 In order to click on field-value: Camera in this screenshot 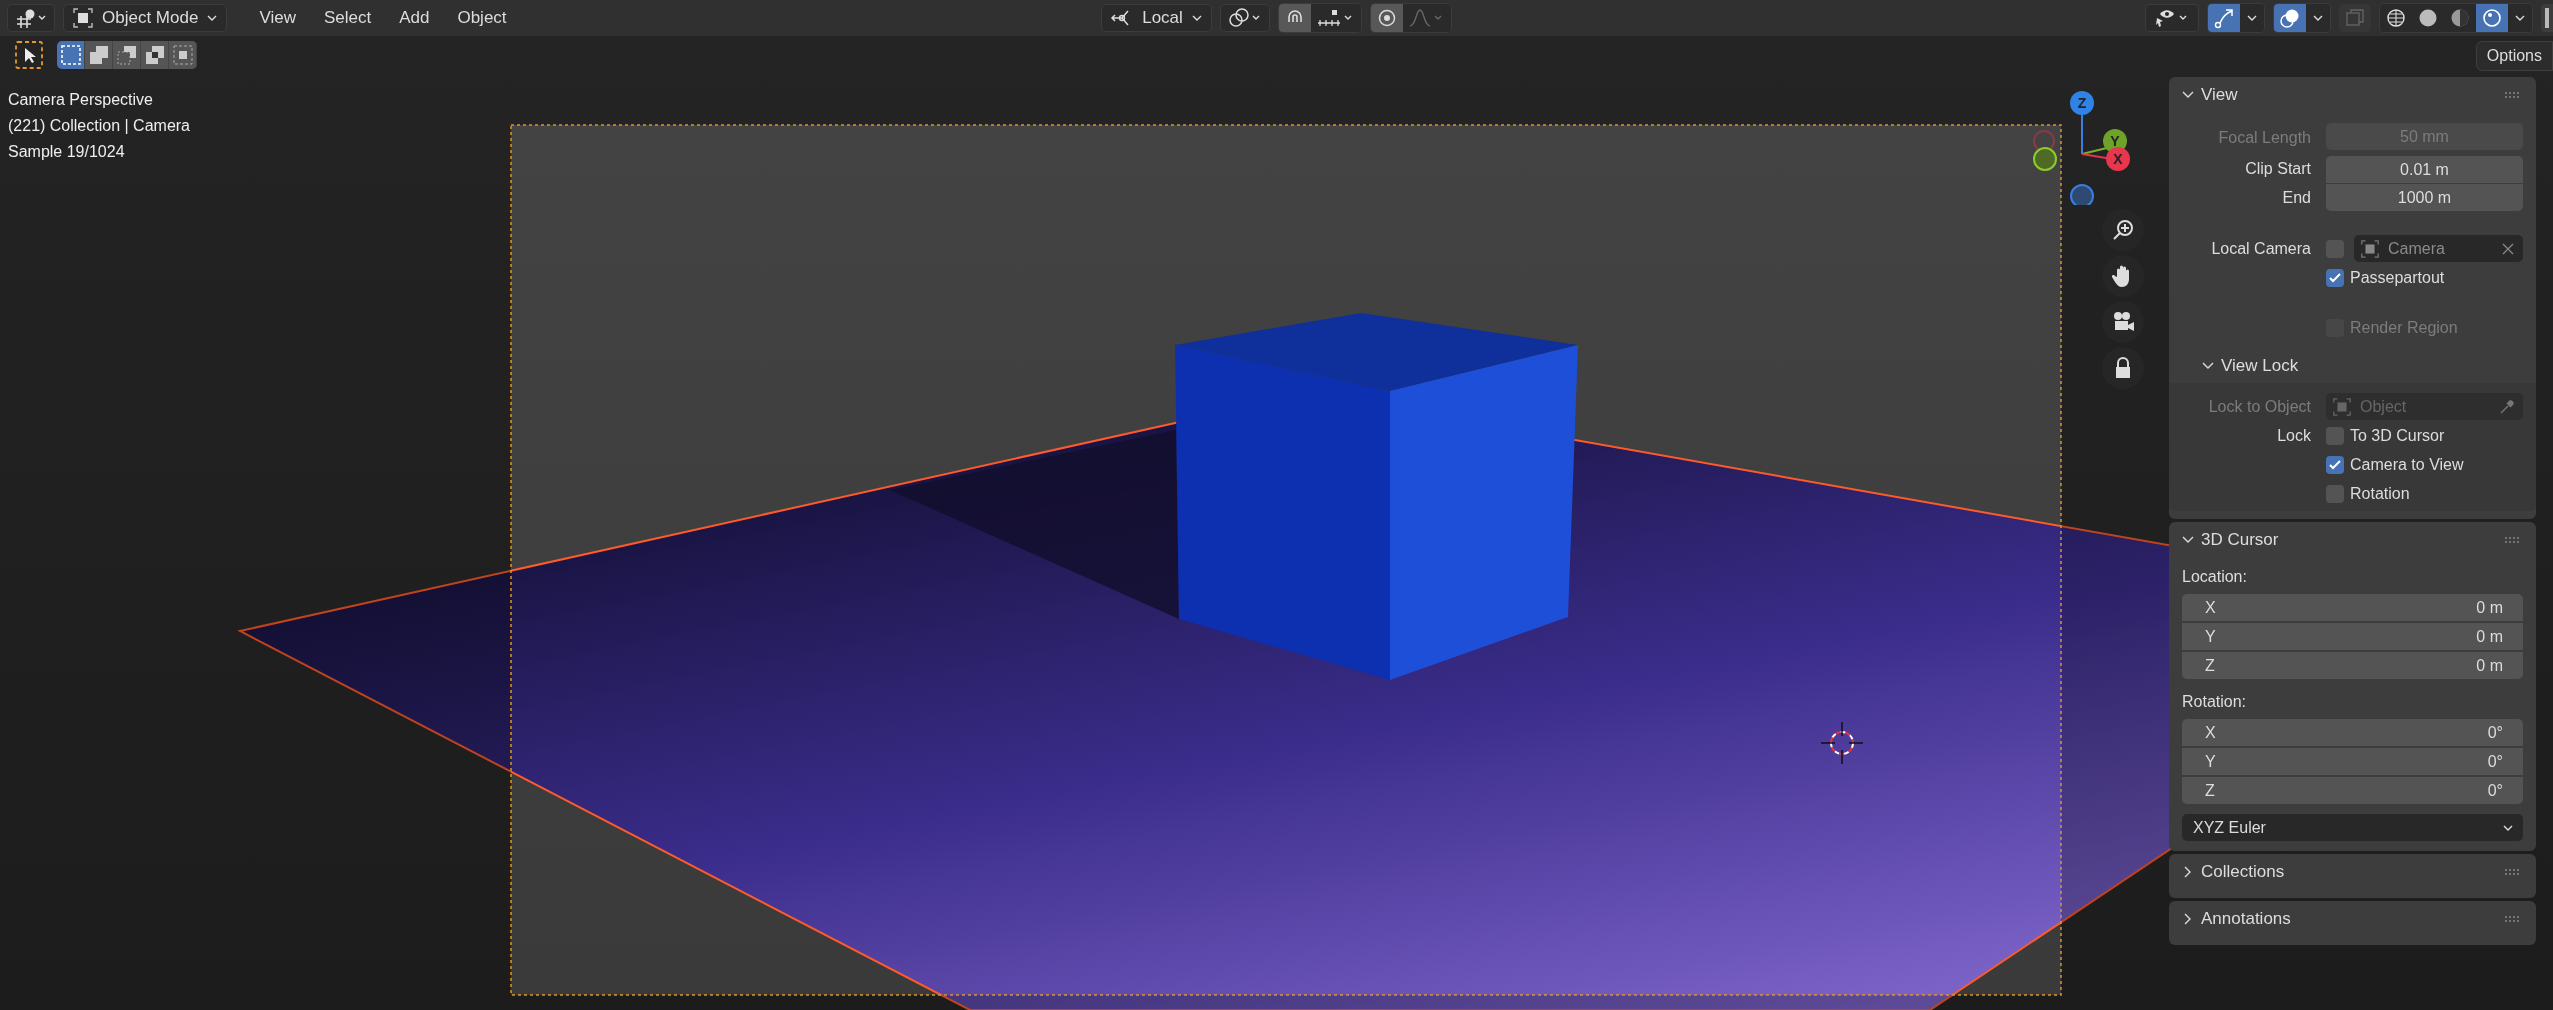, I will do `click(2417, 248)`.